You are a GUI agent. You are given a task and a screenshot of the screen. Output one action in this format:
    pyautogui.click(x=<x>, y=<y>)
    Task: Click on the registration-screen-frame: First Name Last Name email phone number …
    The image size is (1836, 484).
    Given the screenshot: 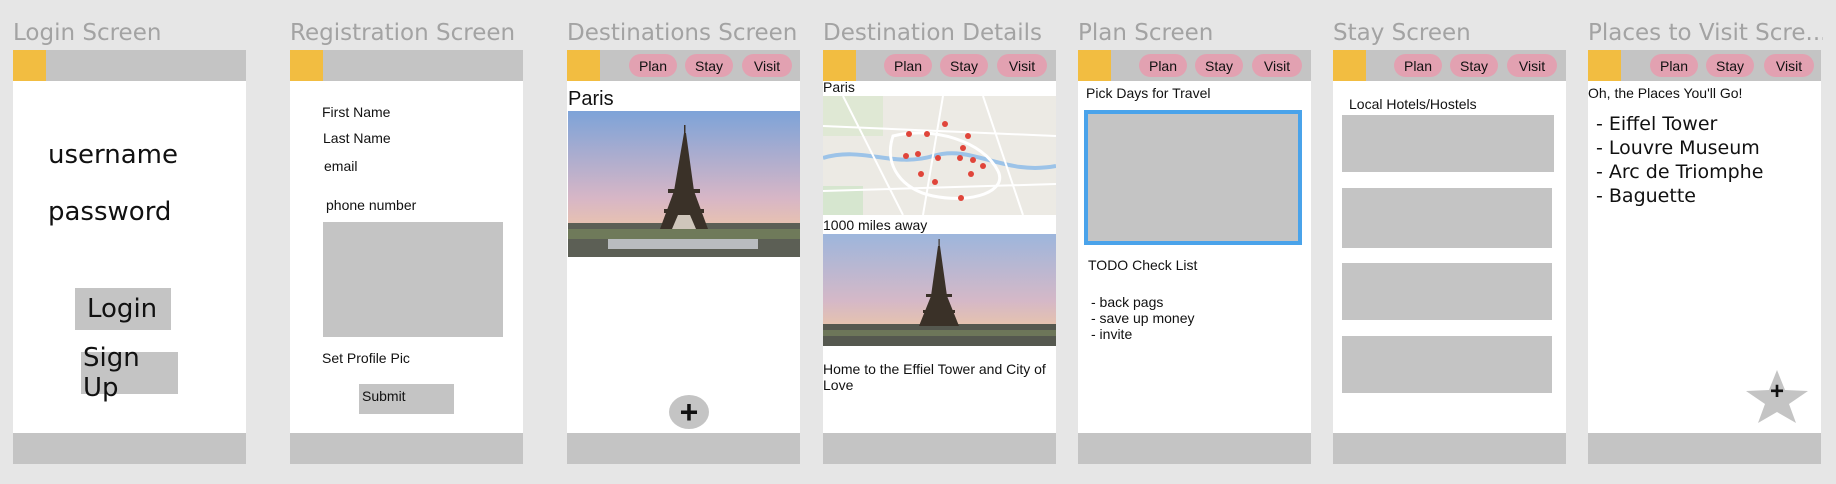 What is the action you would take?
    pyautogui.click(x=406, y=257)
    